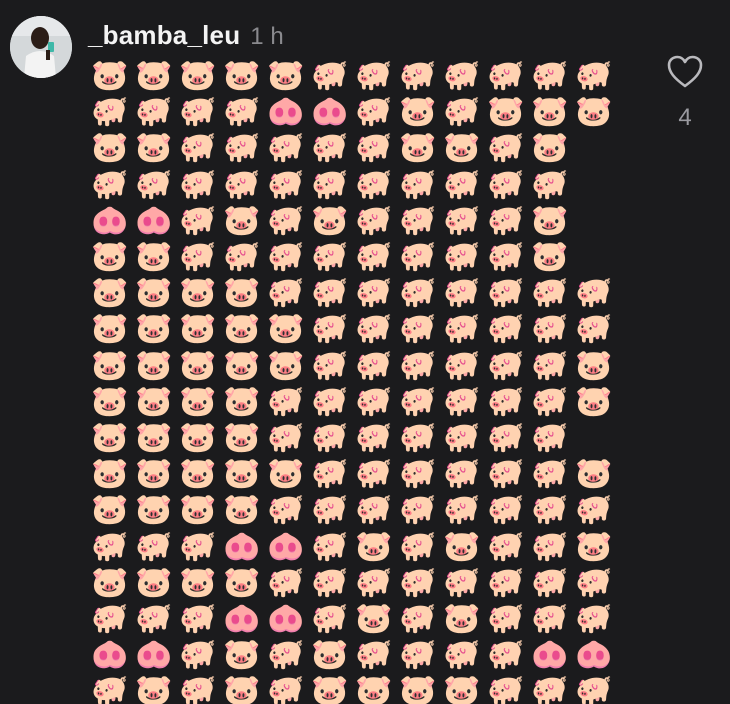 This screenshot has height=704, width=730. What do you see at coordinates (685, 72) in the screenshot?
I see `like-button` at bounding box center [685, 72].